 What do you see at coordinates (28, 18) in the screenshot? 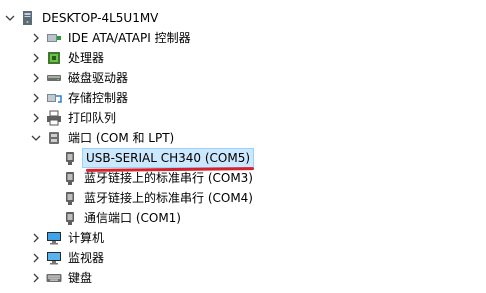
I see `computer-icon` at bounding box center [28, 18].